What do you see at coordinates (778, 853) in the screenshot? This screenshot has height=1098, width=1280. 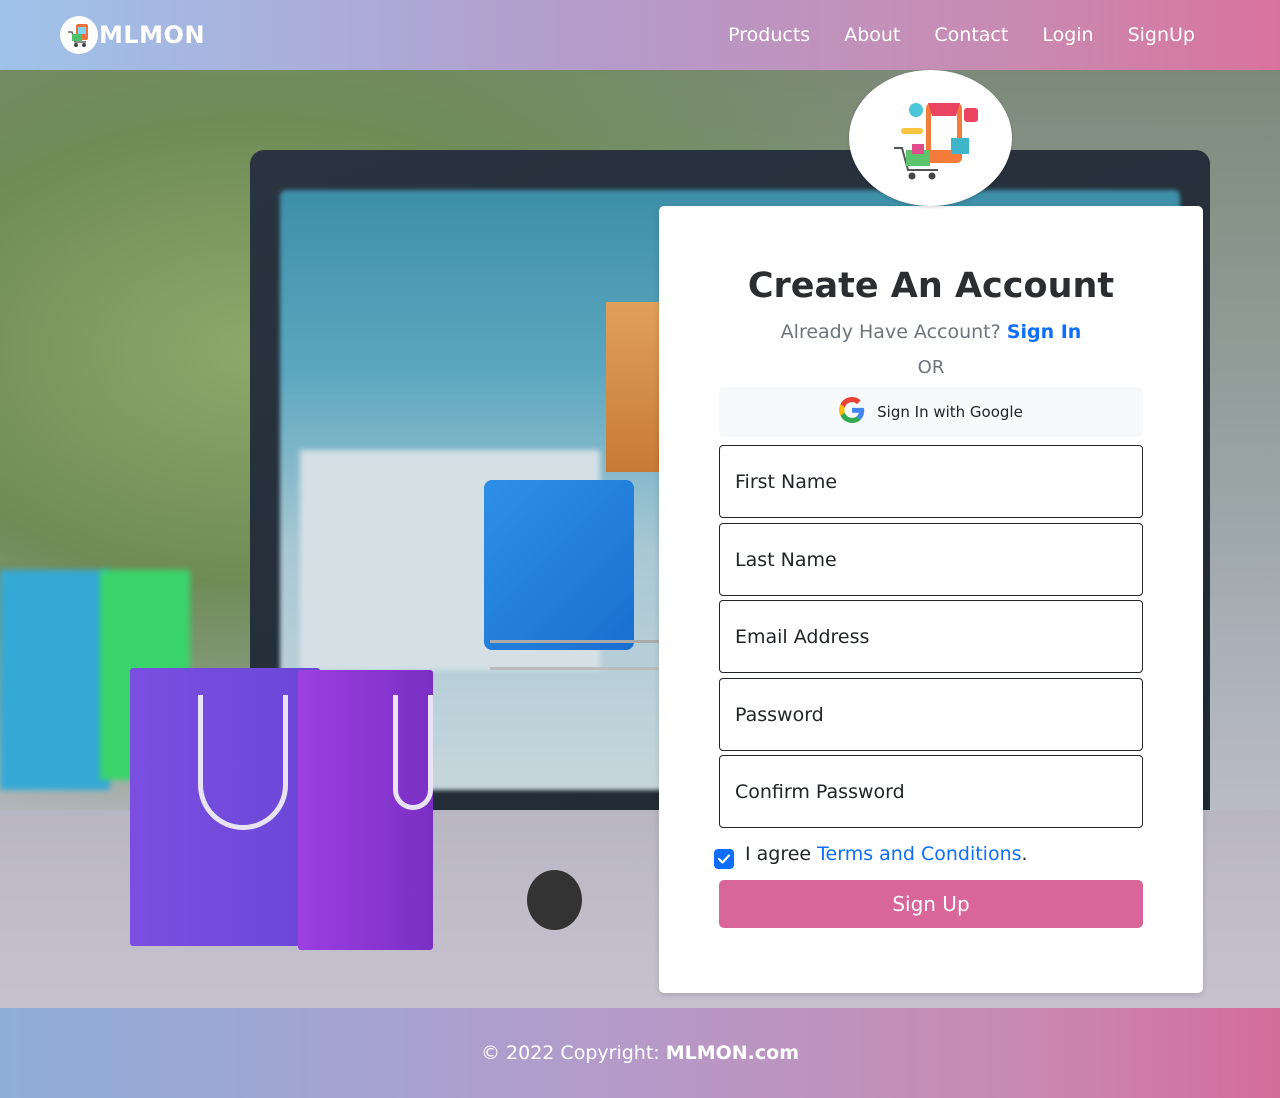 I see `agree-text: I agree` at bounding box center [778, 853].